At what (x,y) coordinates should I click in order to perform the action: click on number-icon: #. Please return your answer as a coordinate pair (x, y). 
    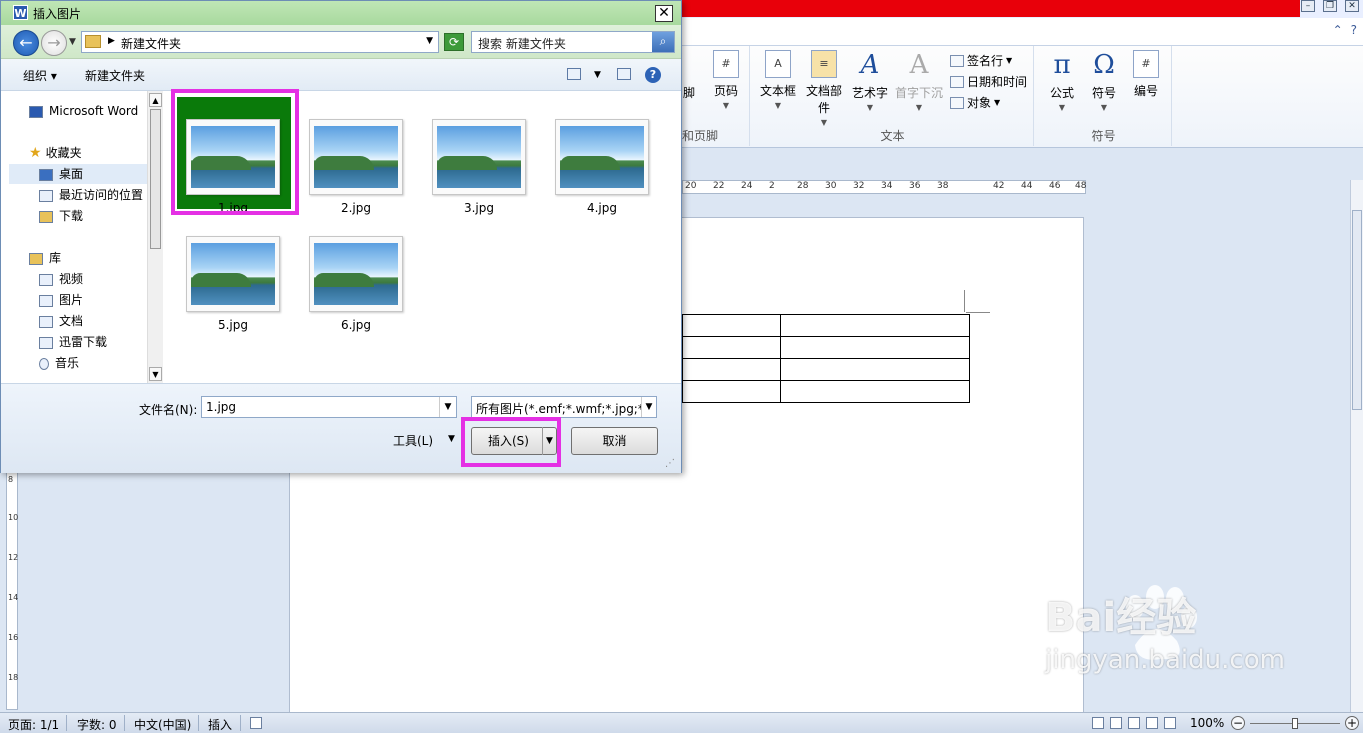
    Looking at the image, I should click on (1146, 64).